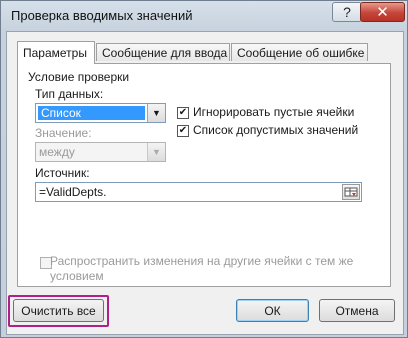 The height and width of the screenshot is (338, 408). I want to click on in-cell-dropdown-checkbox: ✔, so click(183, 131).